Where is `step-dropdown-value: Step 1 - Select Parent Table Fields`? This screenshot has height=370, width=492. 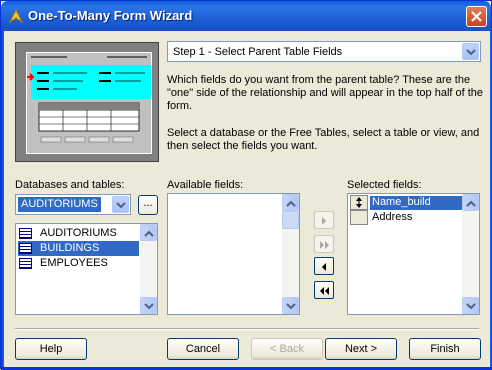
step-dropdown-value: Step 1 - Select Parent Table Fields is located at coordinates (258, 52).